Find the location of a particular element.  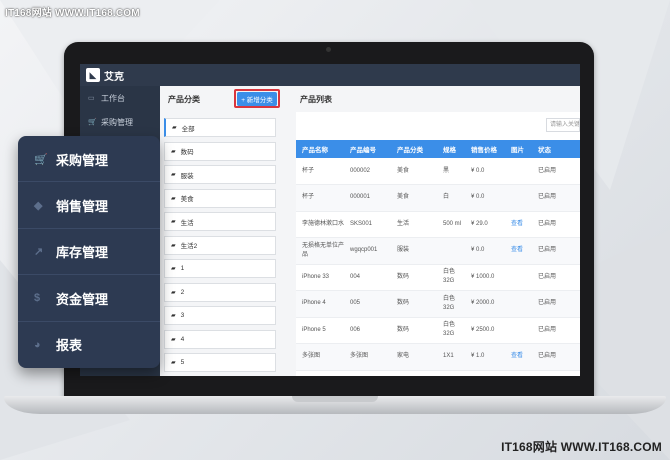

category-item: ▰ 1 is located at coordinates (220, 268).